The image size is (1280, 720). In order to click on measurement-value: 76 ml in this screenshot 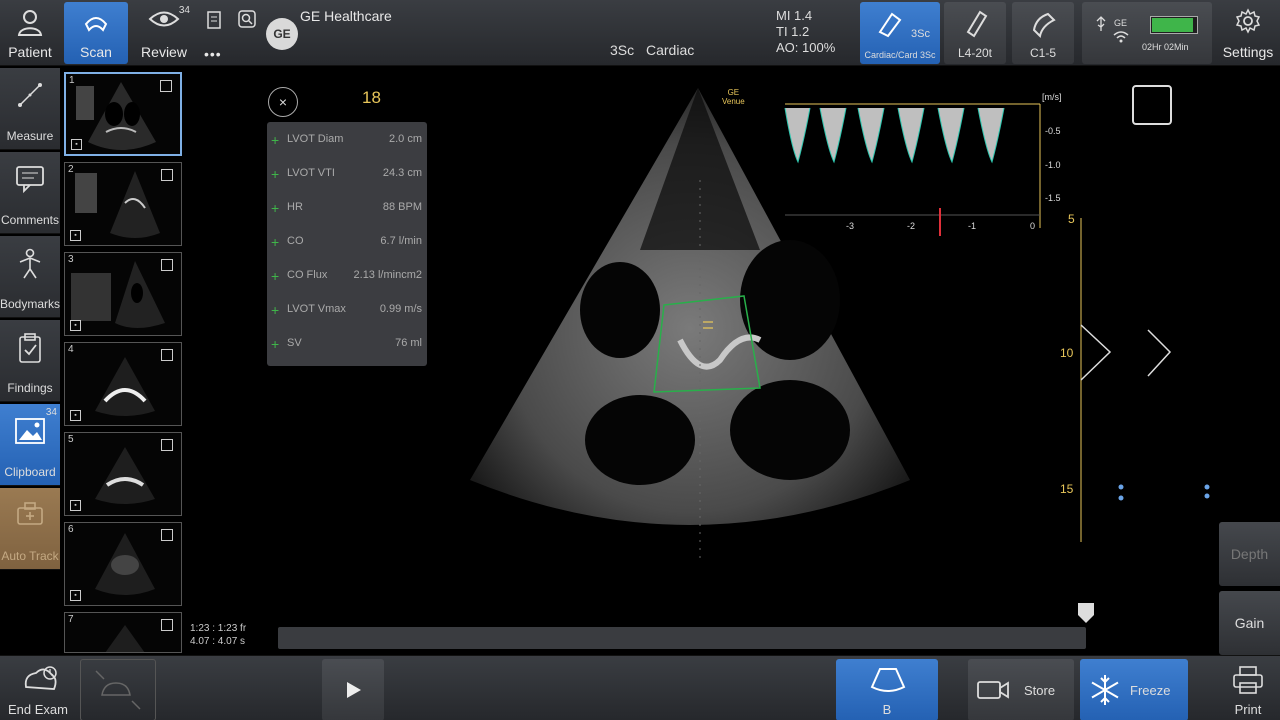, I will do `click(408, 343)`.